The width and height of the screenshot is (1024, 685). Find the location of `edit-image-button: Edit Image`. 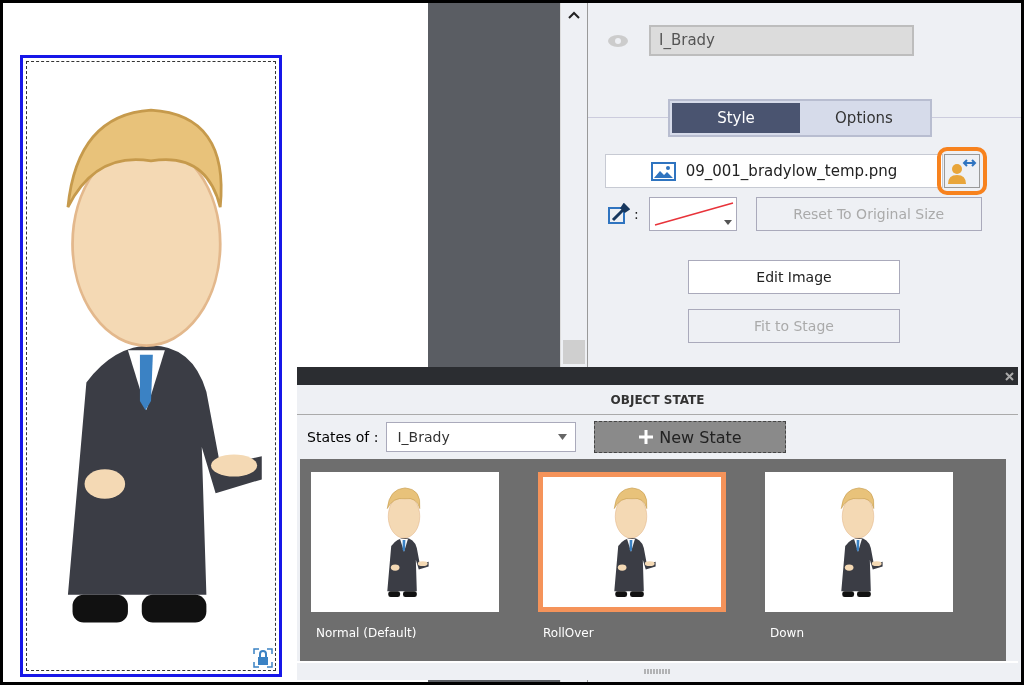

edit-image-button: Edit Image is located at coordinates (794, 277).